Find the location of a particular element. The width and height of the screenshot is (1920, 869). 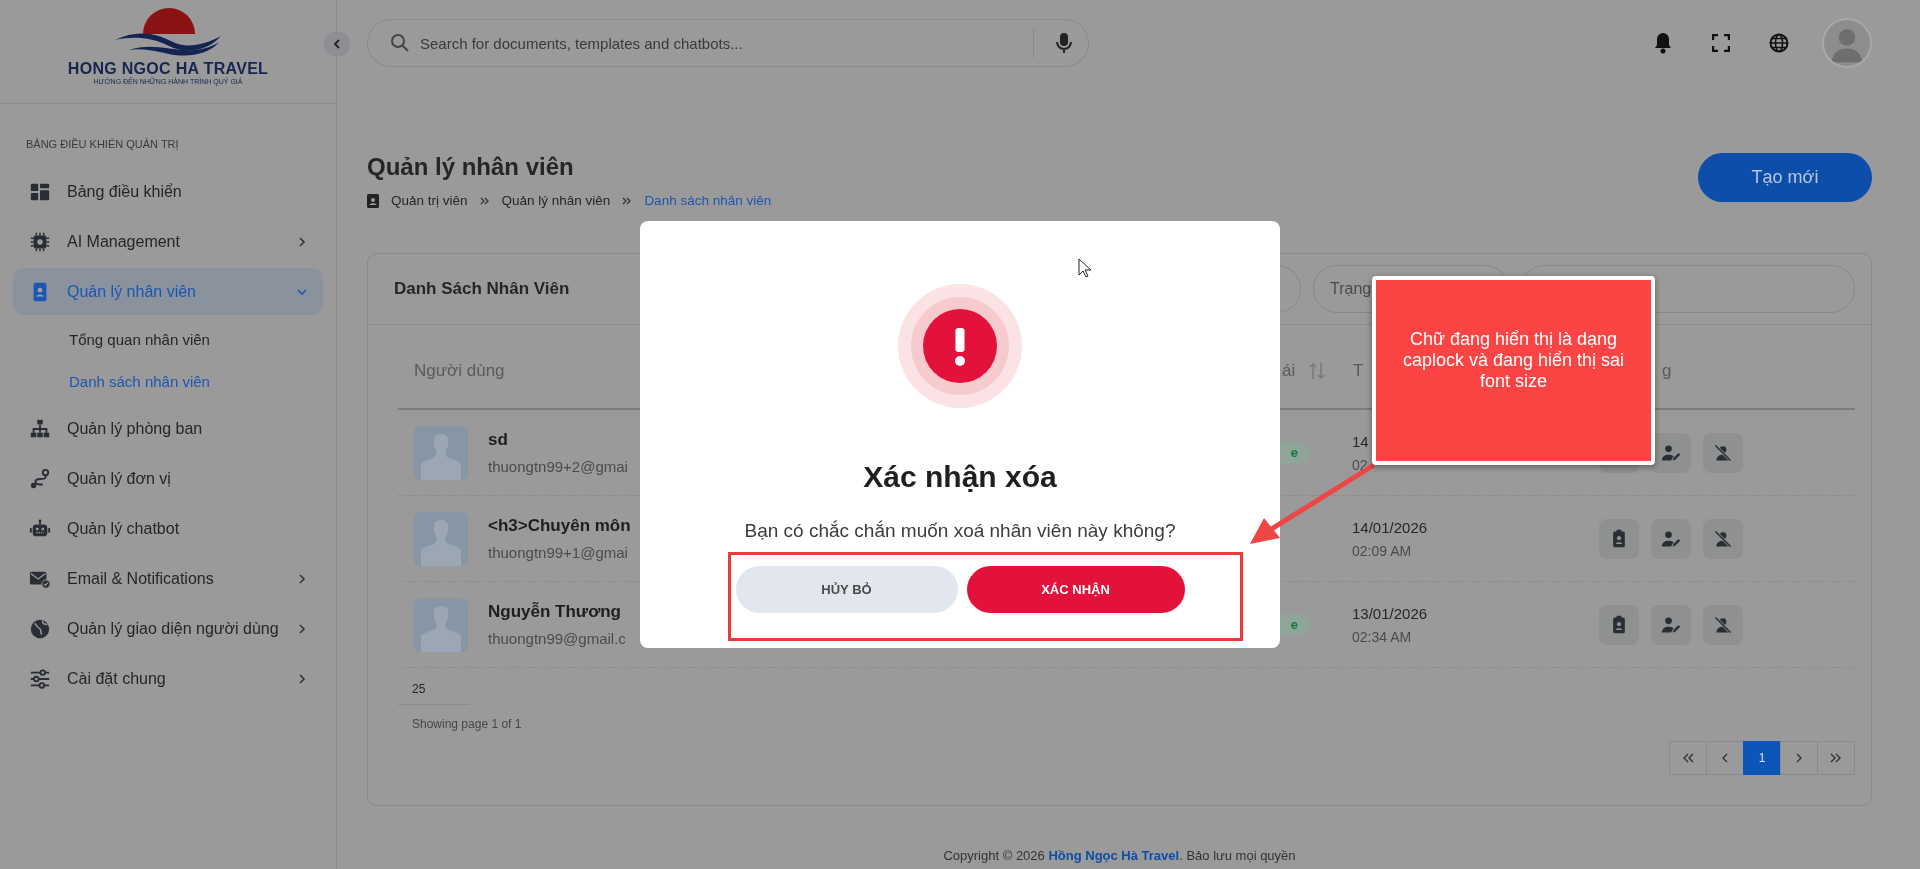

created-date: 14 is located at coordinates (1361, 441).